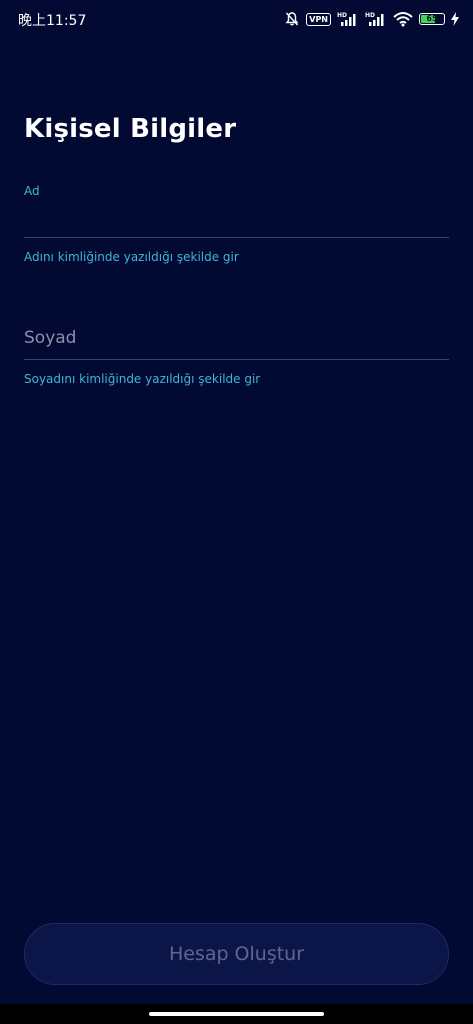  I want to click on navigation-bar, so click(236, 1014).